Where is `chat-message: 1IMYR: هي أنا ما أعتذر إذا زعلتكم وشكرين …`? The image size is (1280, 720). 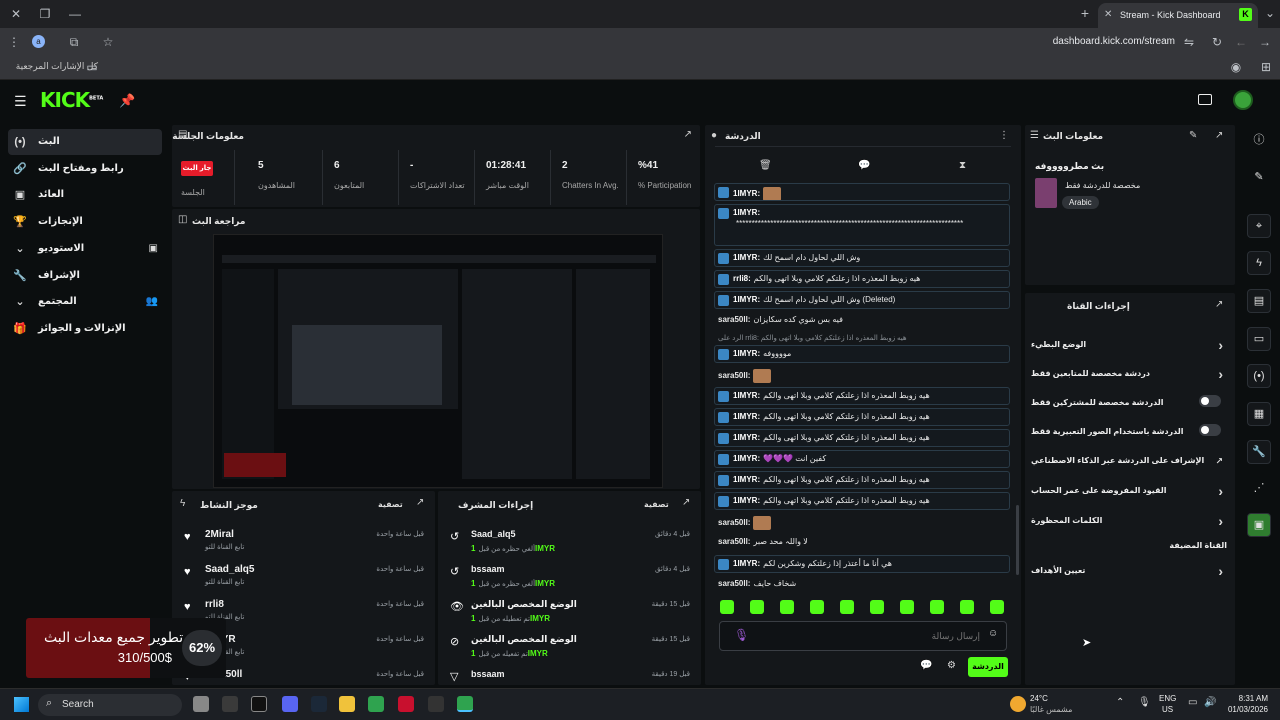 chat-message: 1IMYR: هي أنا ما أعتذر إذا زعلتكم وشكرين … is located at coordinates (862, 564).